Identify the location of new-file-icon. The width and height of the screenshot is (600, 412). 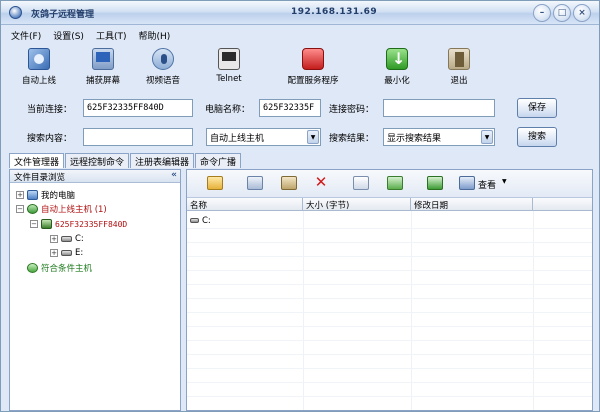
(361, 183).